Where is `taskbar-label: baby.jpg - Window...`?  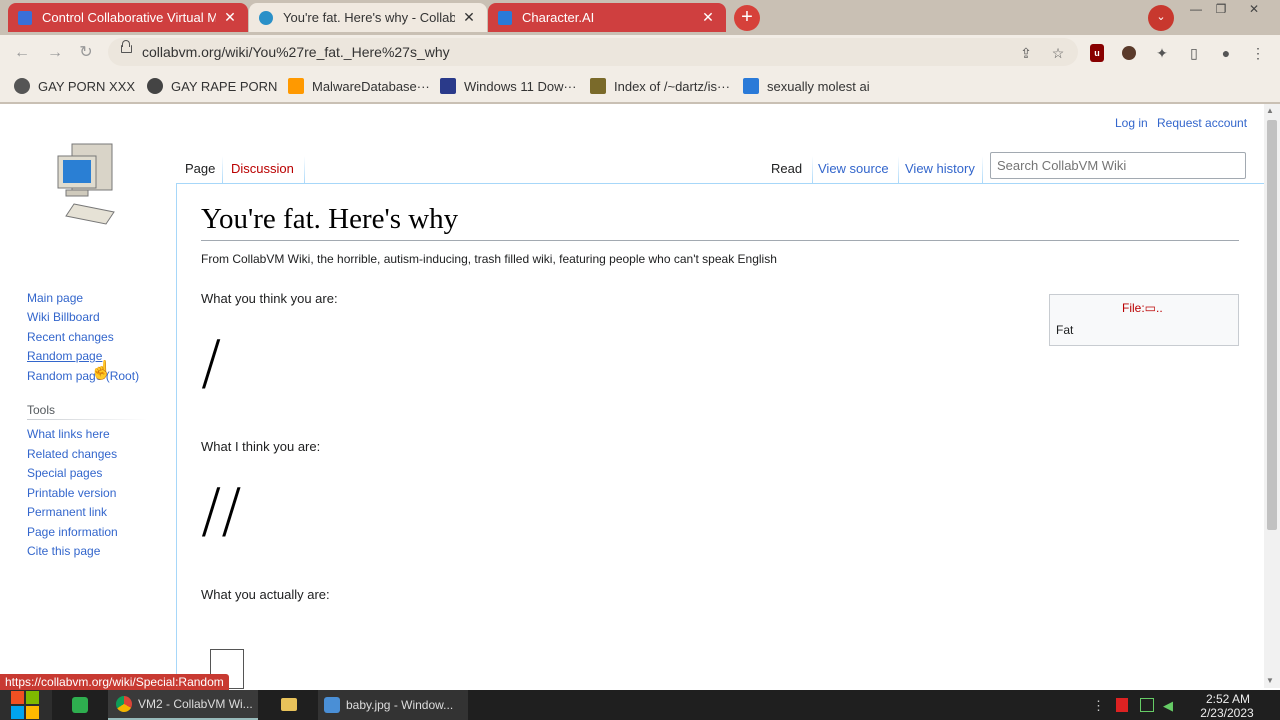
taskbar-label: baby.jpg - Window... is located at coordinates (400, 705).